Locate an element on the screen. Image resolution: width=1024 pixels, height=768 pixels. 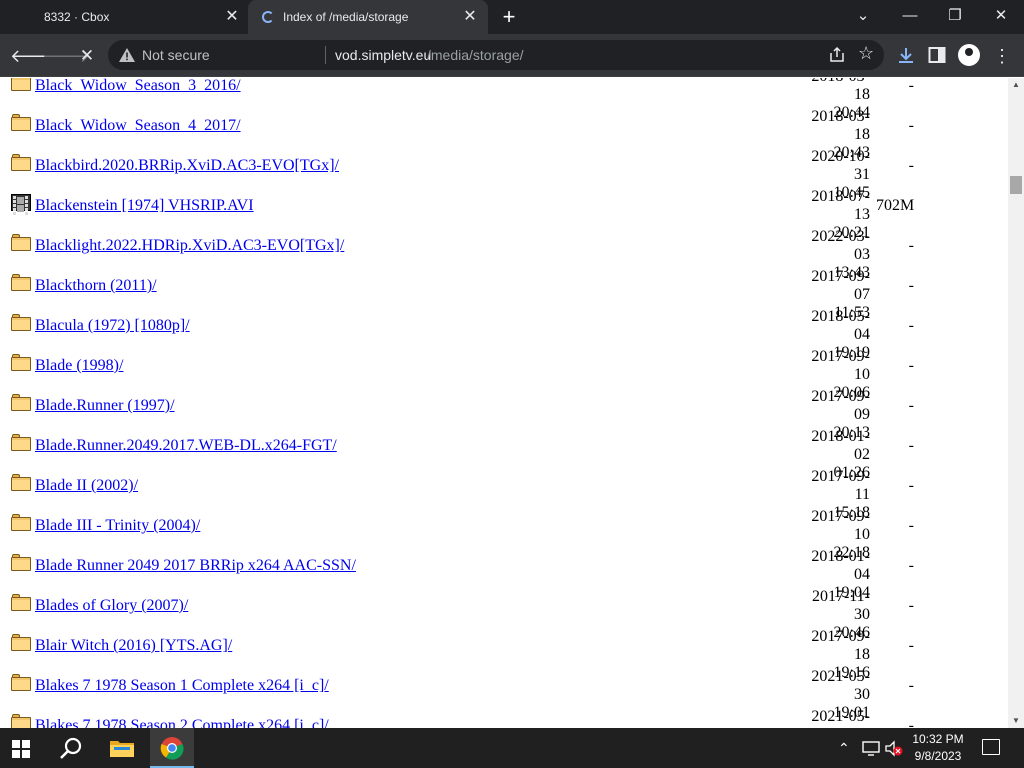
windows-taskbar: ⌃ 10:32 PM 9/8/2023 is located at coordinates (512, 748).